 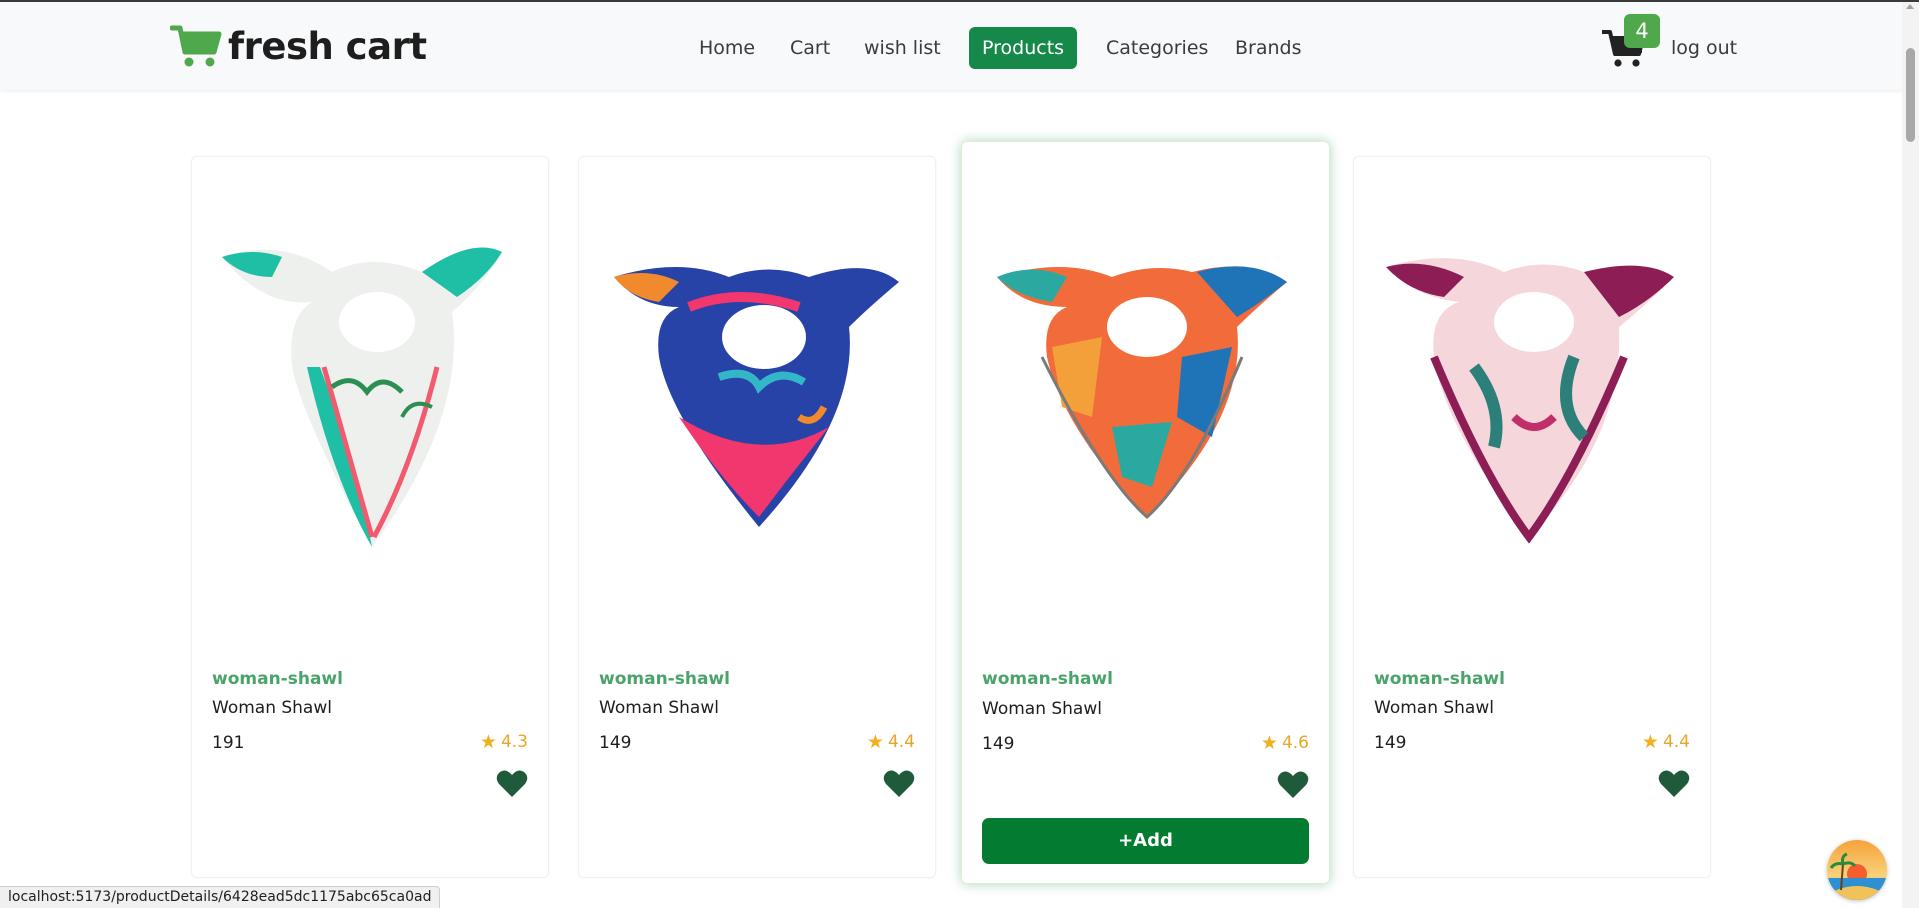 I want to click on floating-assistant-avatar, so click(x=1857, y=870).